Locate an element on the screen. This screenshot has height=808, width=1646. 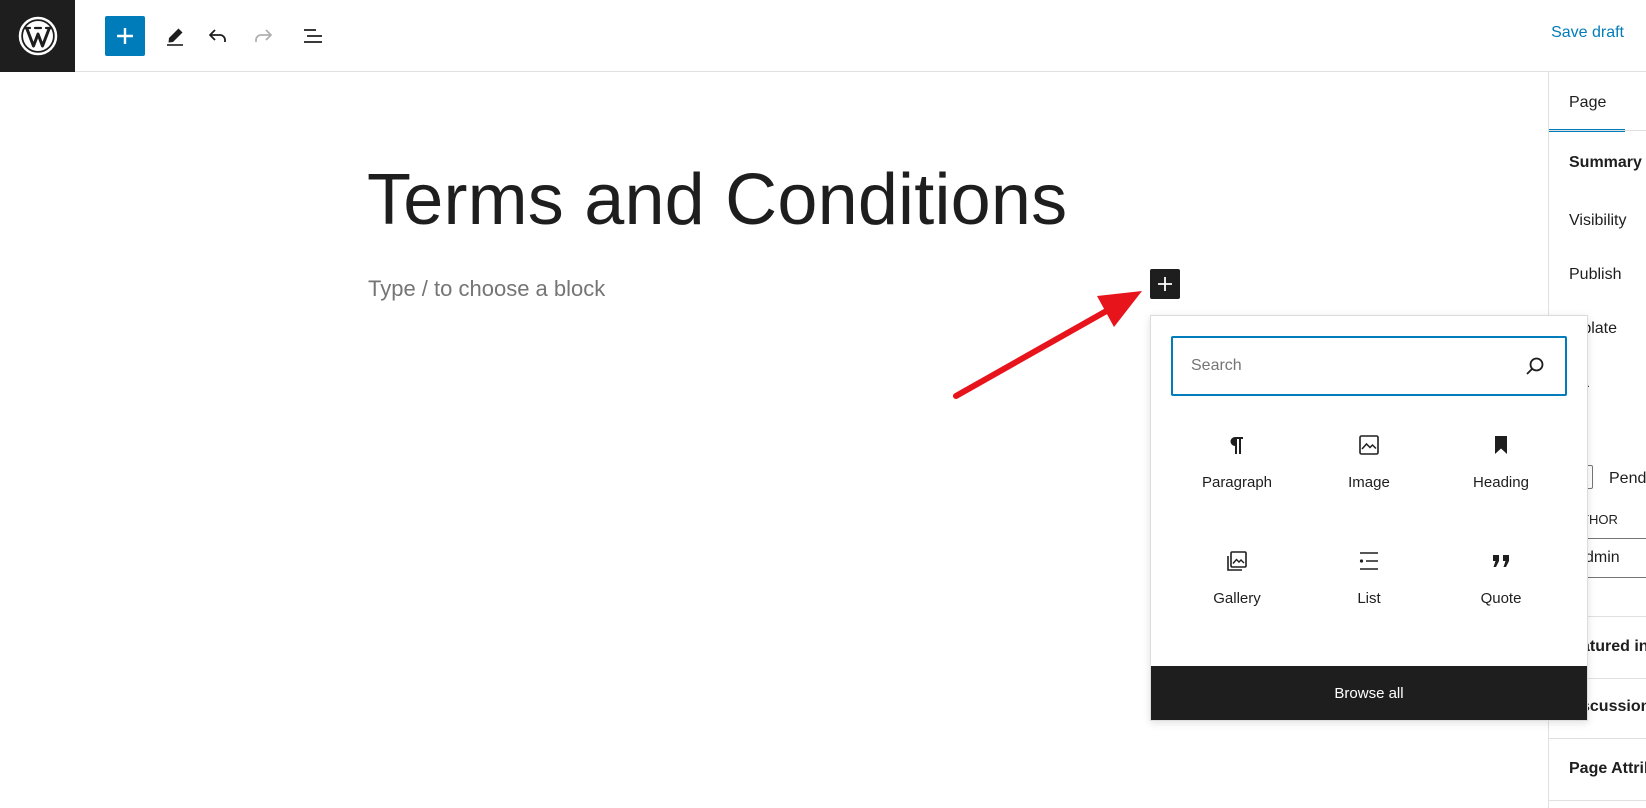
tab-page: Page is located at coordinates (1587, 102).